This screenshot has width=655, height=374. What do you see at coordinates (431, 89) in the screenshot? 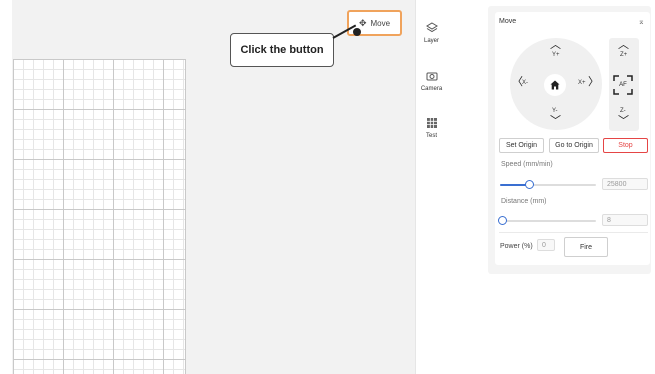
I see `rail-label-camera: Camera` at bounding box center [431, 89].